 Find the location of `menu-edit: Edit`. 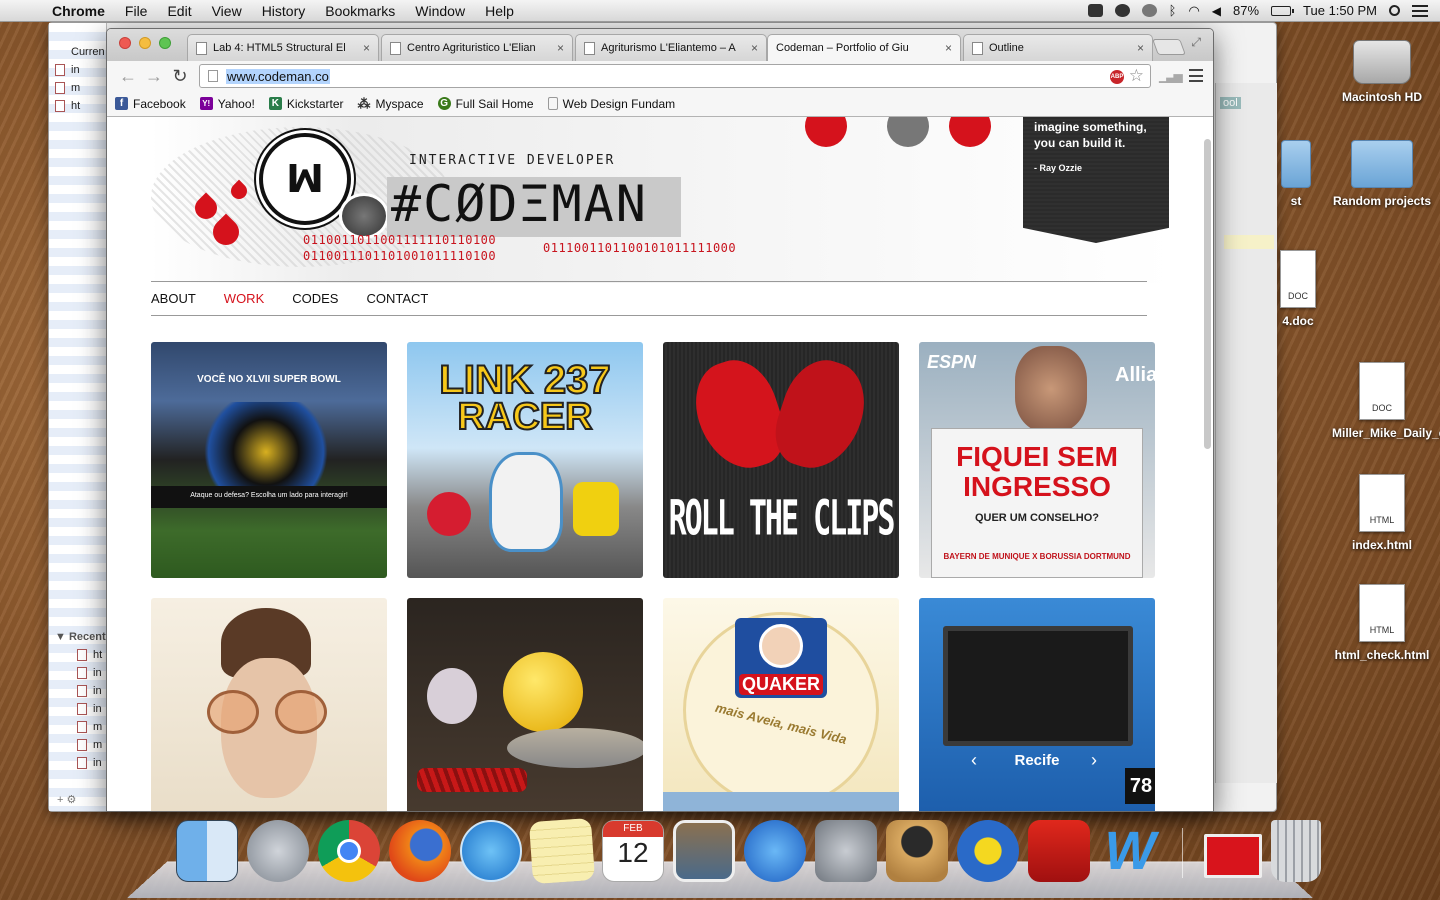

menu-edit: Edit is located at coordinates (179, 11).